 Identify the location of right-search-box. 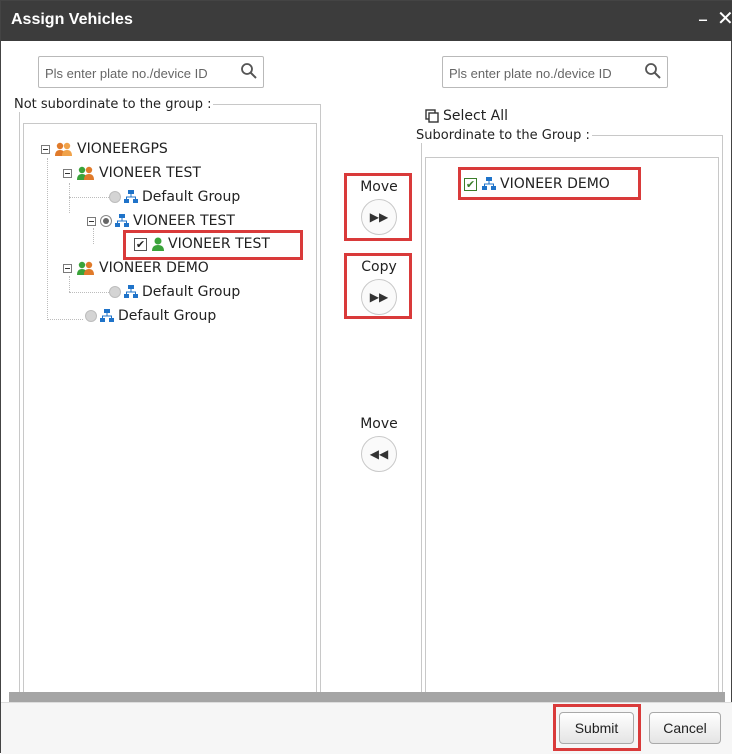
(555, 72).